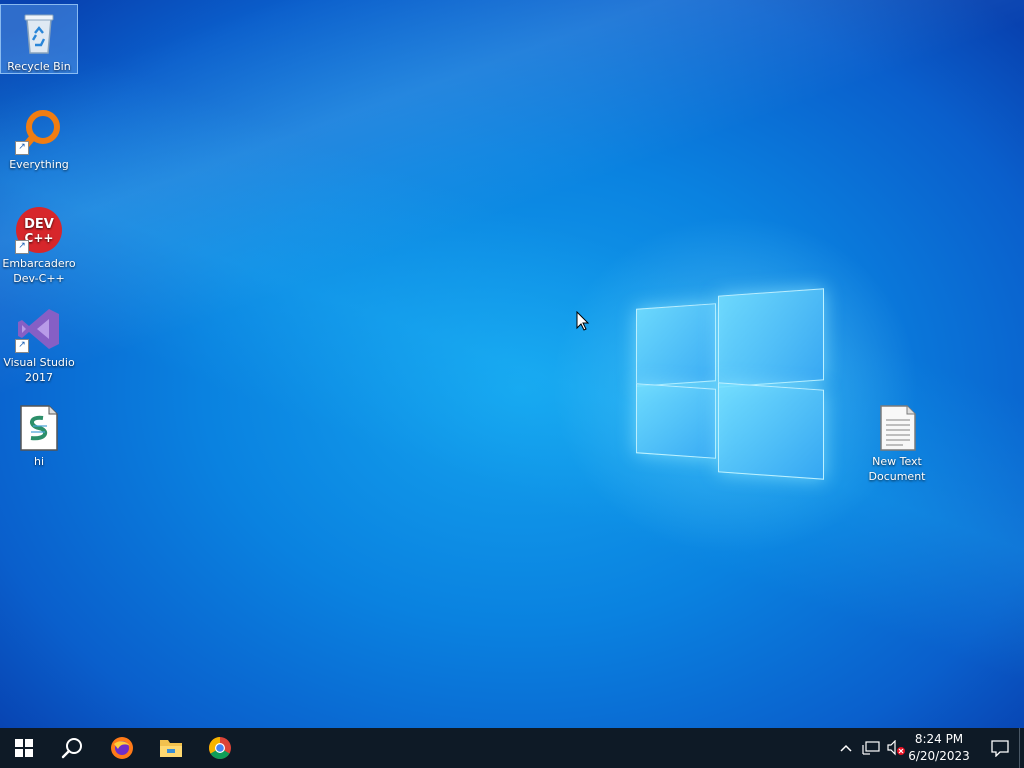 The image size is (1024, 768). What do you see at coordinates (39, 33) in the screenshot?
I see `recycle-bin-icon` at bounding box center [39, 33].